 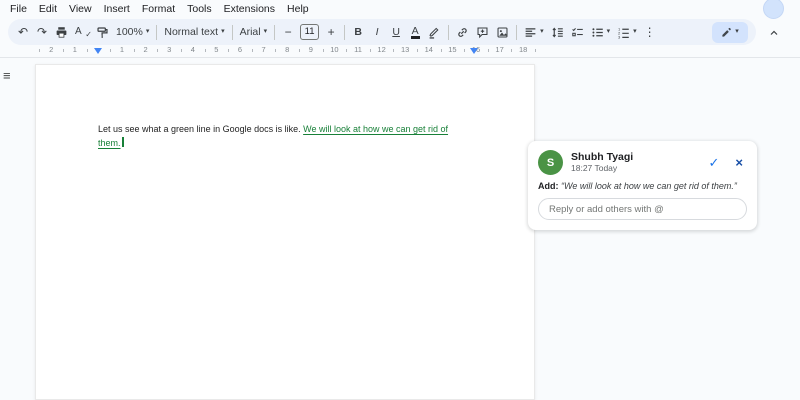 What do you see at coordinates (331, 32) in the screenshot?
I see `increase-font-size-button: +` at bounding box center [331, 32].